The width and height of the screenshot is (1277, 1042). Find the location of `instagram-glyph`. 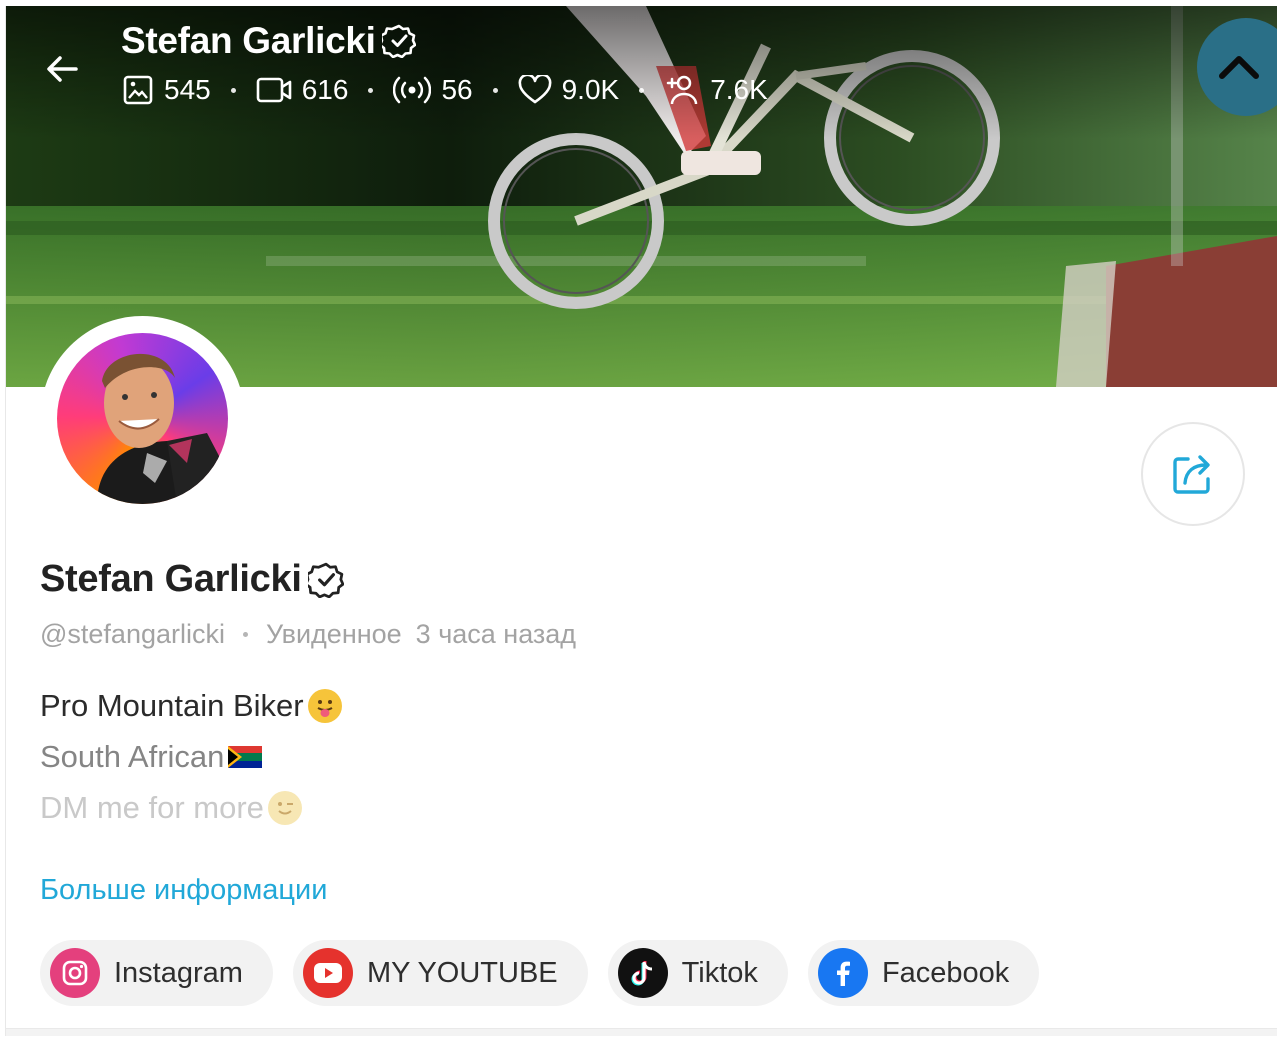

instagram-glyph is located at coordinates (75, 973).